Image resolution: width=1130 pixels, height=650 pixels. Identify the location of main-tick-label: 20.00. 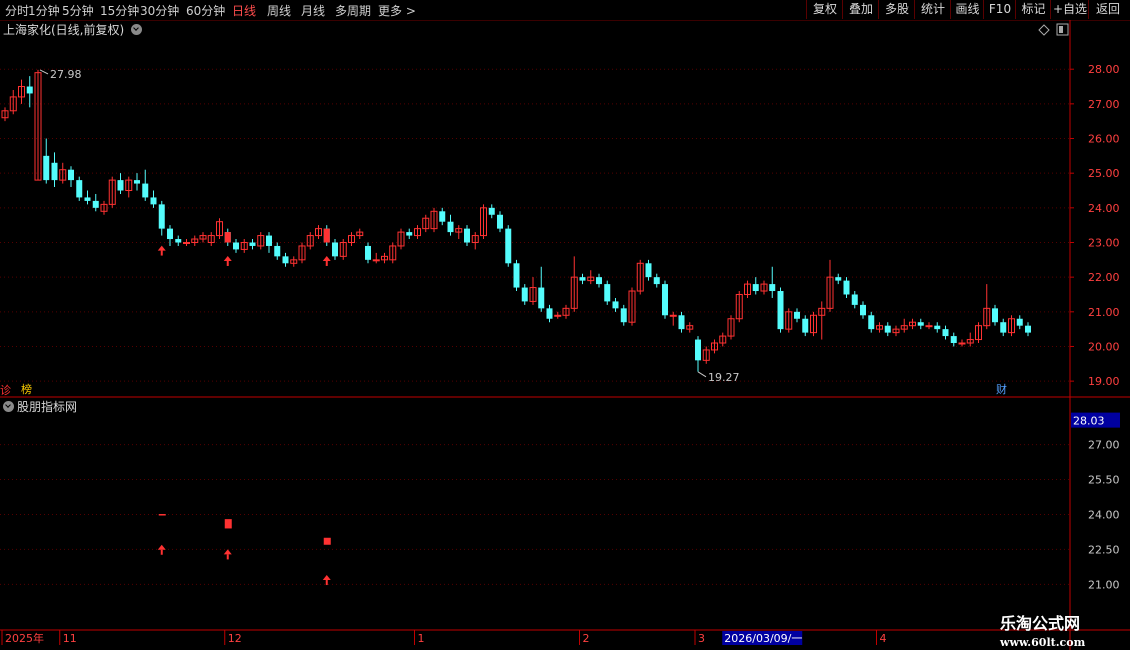
(1104, 346).